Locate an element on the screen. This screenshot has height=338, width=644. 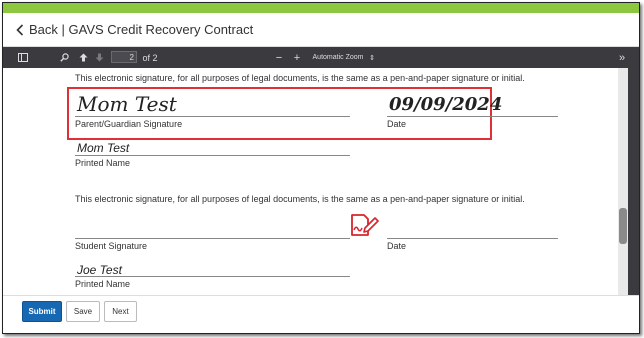
zoom-in-button: + is located at coordinates (297, 57).